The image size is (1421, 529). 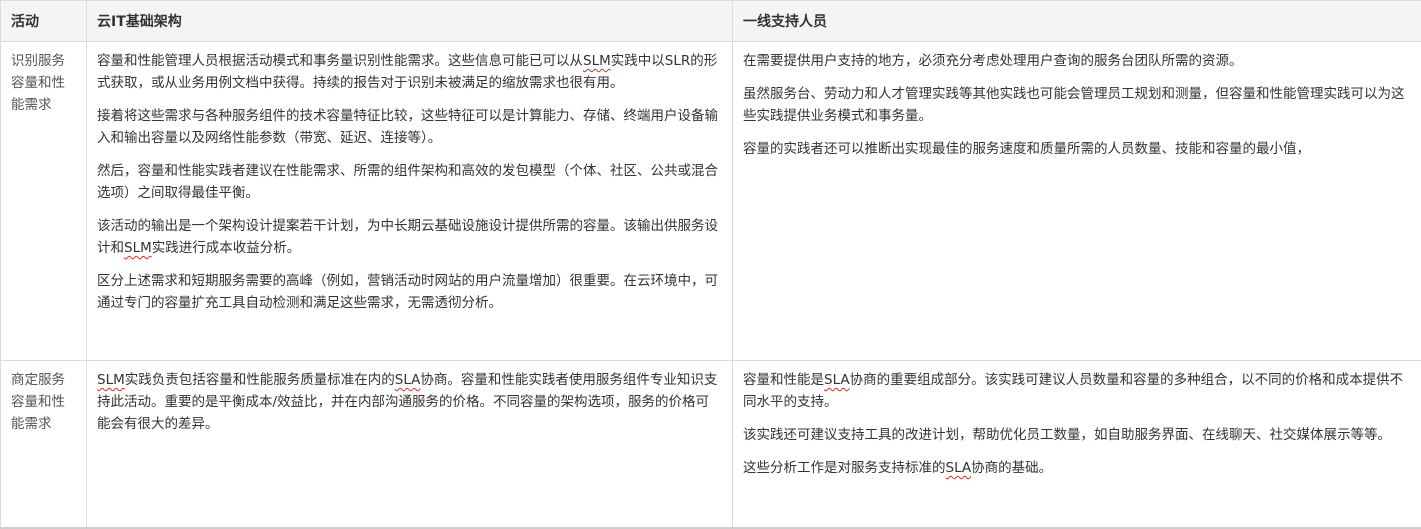 I want to click on header-row: 活动 云IT基础架构 一线支持人员, so click(x=710, y=21).